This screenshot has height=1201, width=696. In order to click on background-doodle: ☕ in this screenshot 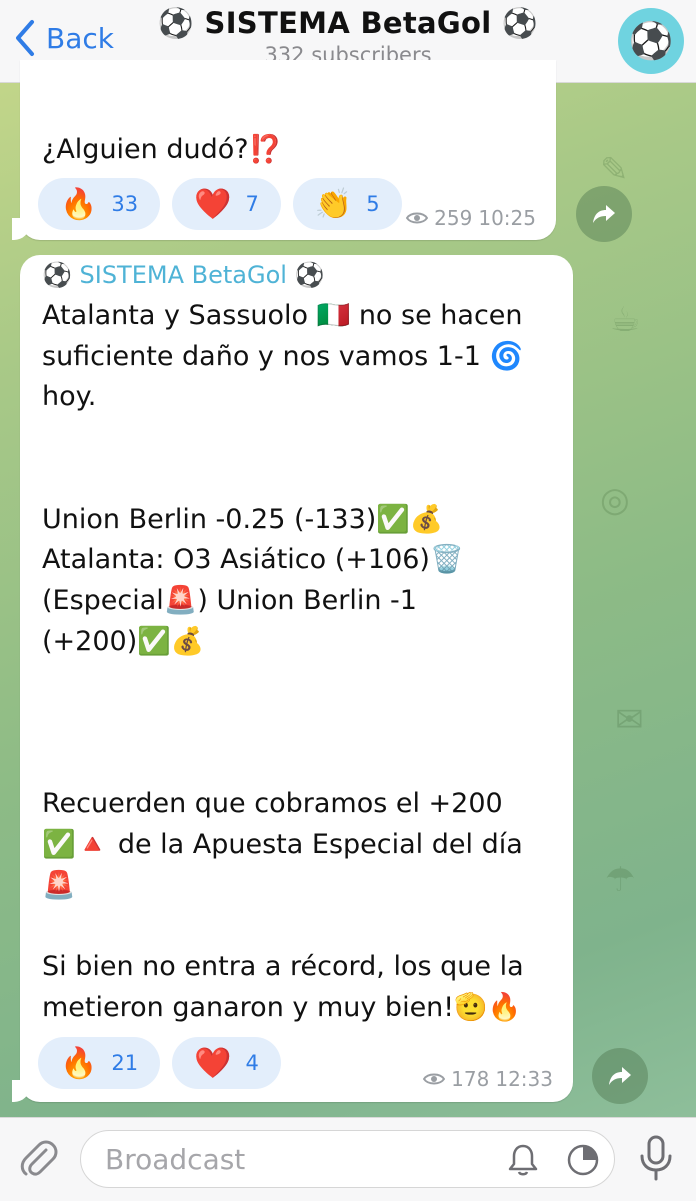, I will do `click(625, 320)`.